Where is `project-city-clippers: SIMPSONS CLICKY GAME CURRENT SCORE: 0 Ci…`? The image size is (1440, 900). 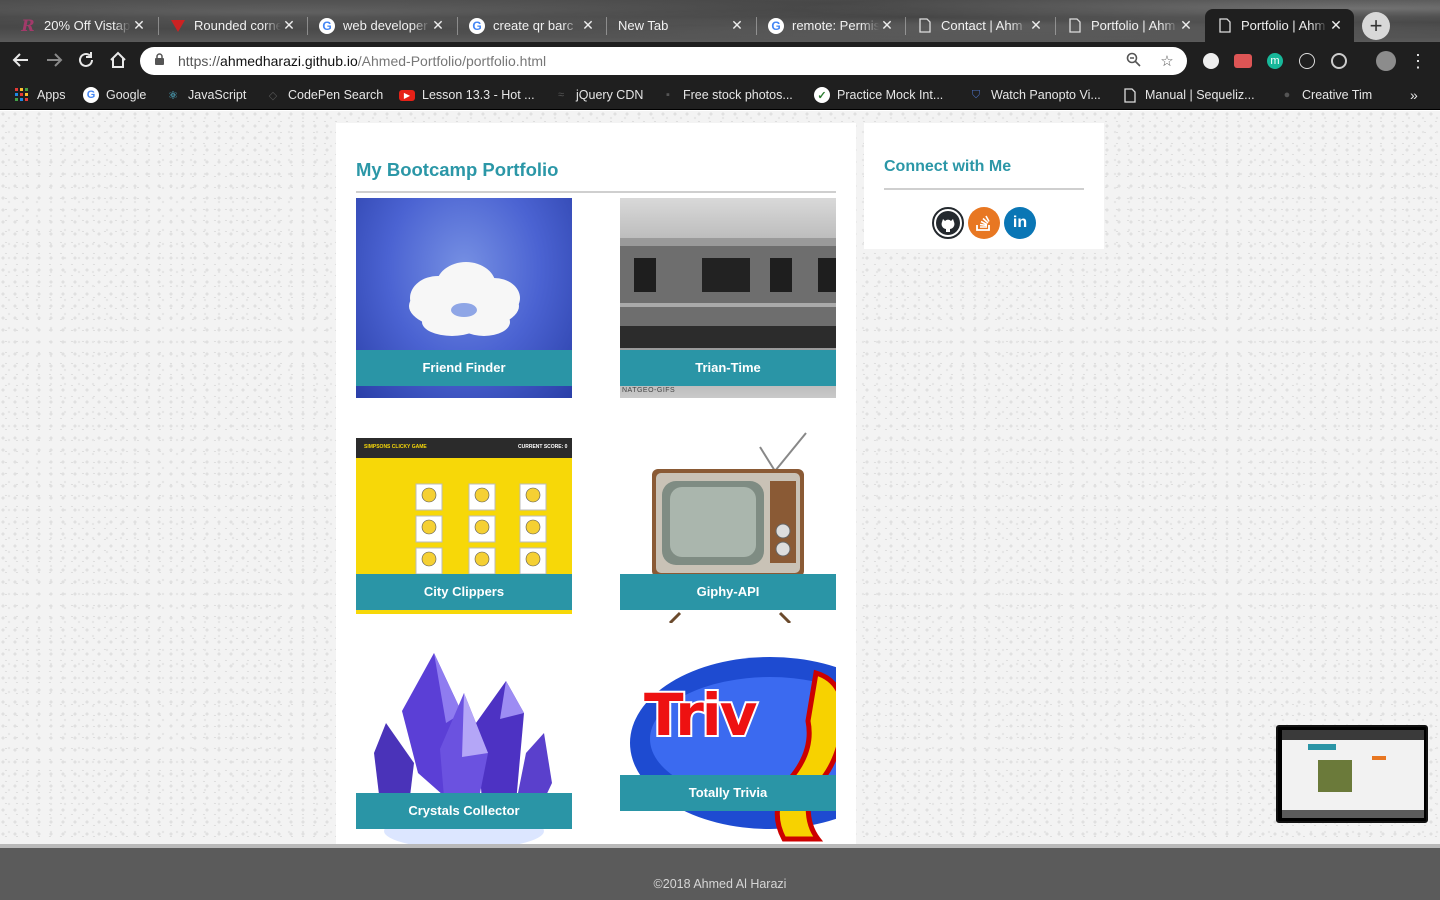
project-city-clippers: SIMPSONS CLICKY GAME CURRENT SCORE: 0 Ci… is located at coordinates (464, 526).